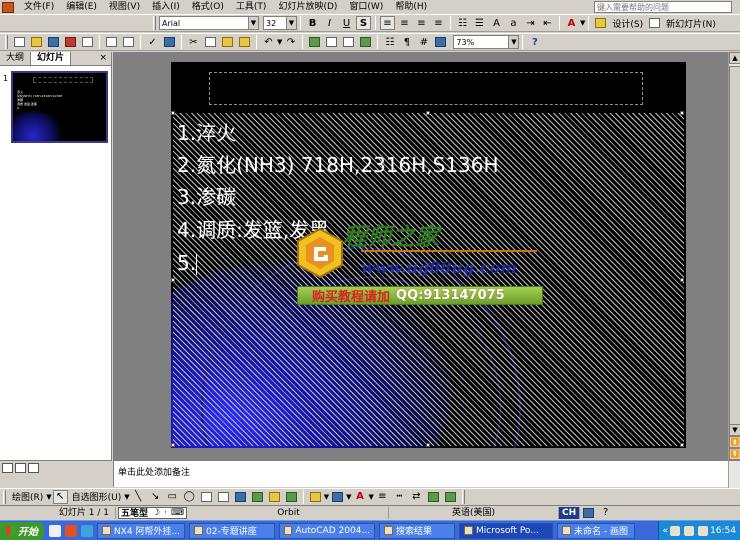 This screenshot has width=740, height=540. I want to click on menu-help: 帮助(H), so click(411, 7).